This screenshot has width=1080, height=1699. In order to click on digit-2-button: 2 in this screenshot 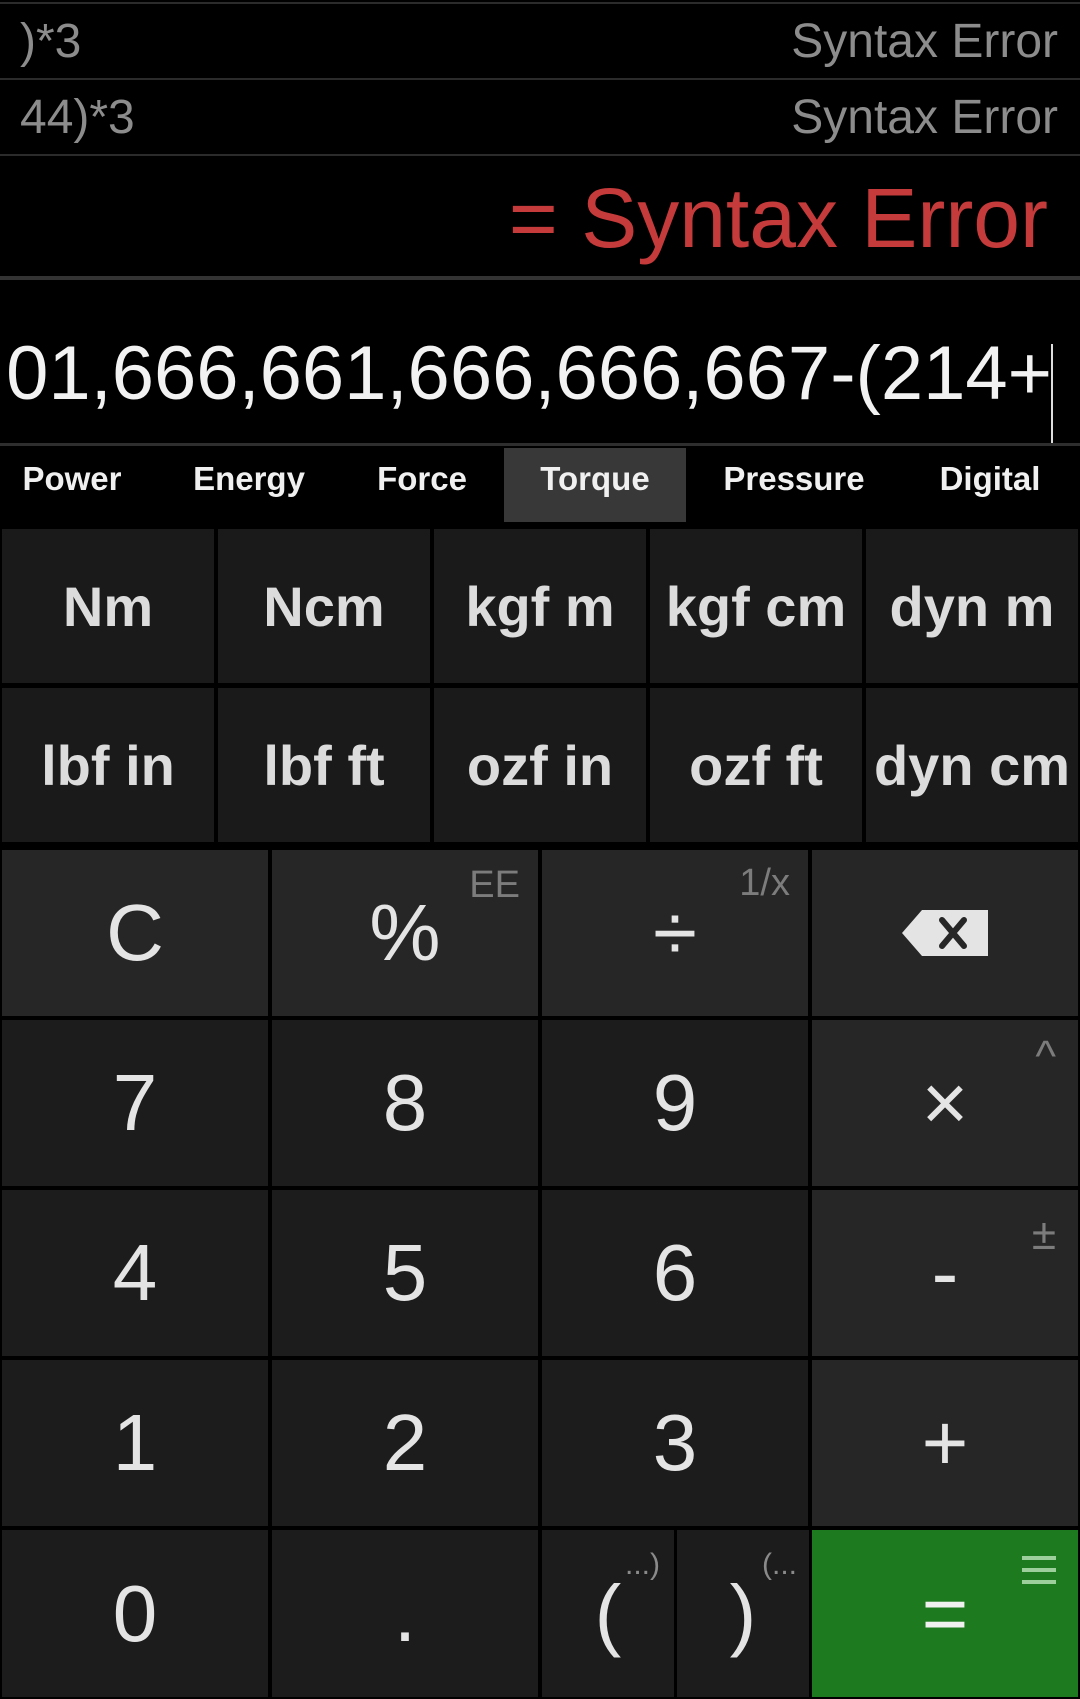, I will do `click(405, 1443)`.